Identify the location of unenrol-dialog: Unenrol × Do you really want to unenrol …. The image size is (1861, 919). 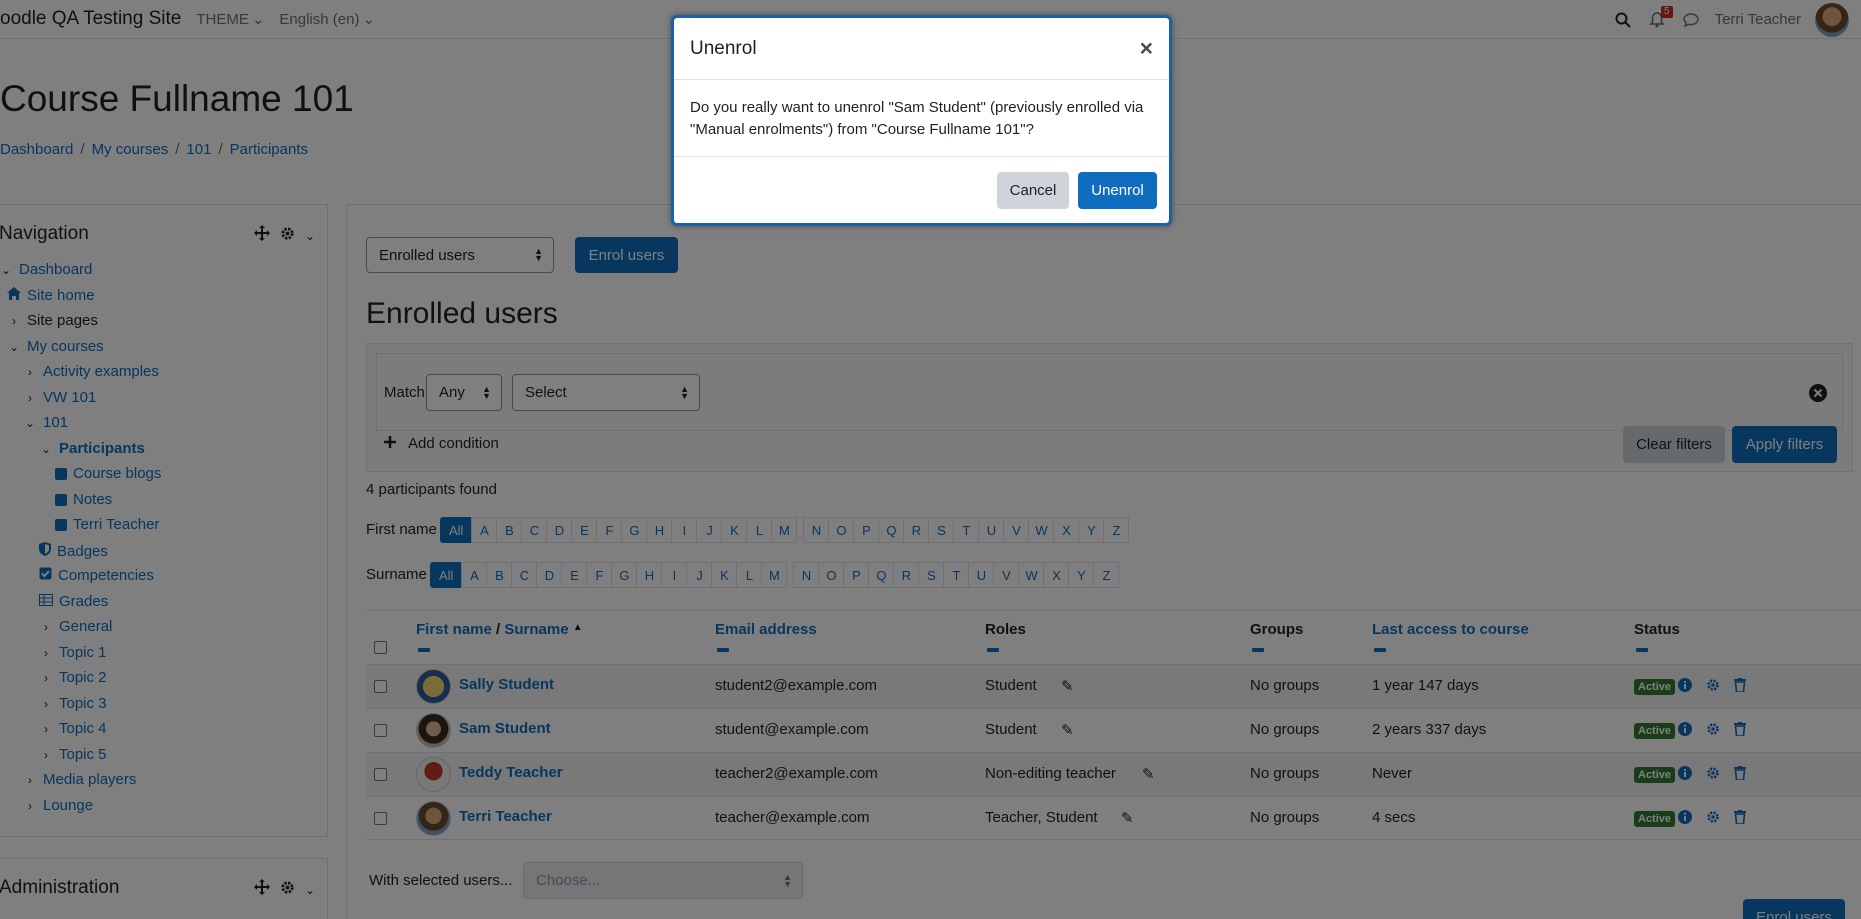
(921, 120).